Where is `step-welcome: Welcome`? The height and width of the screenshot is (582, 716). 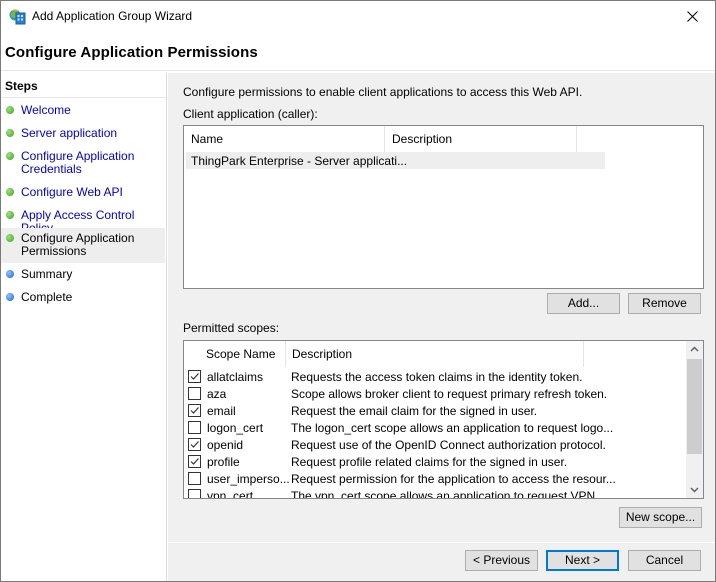
step-welcome: Welcome is located at coordinates (83, 110).